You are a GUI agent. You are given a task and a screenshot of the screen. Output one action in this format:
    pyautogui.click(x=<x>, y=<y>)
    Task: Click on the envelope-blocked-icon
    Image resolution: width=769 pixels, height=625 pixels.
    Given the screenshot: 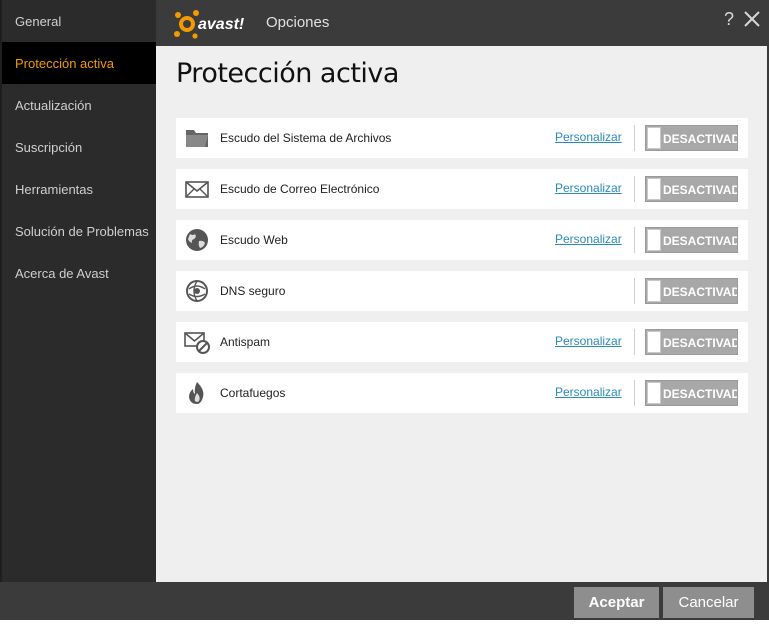 What is the action you would take?
    pyautogui.click(x=197, y=343)
    